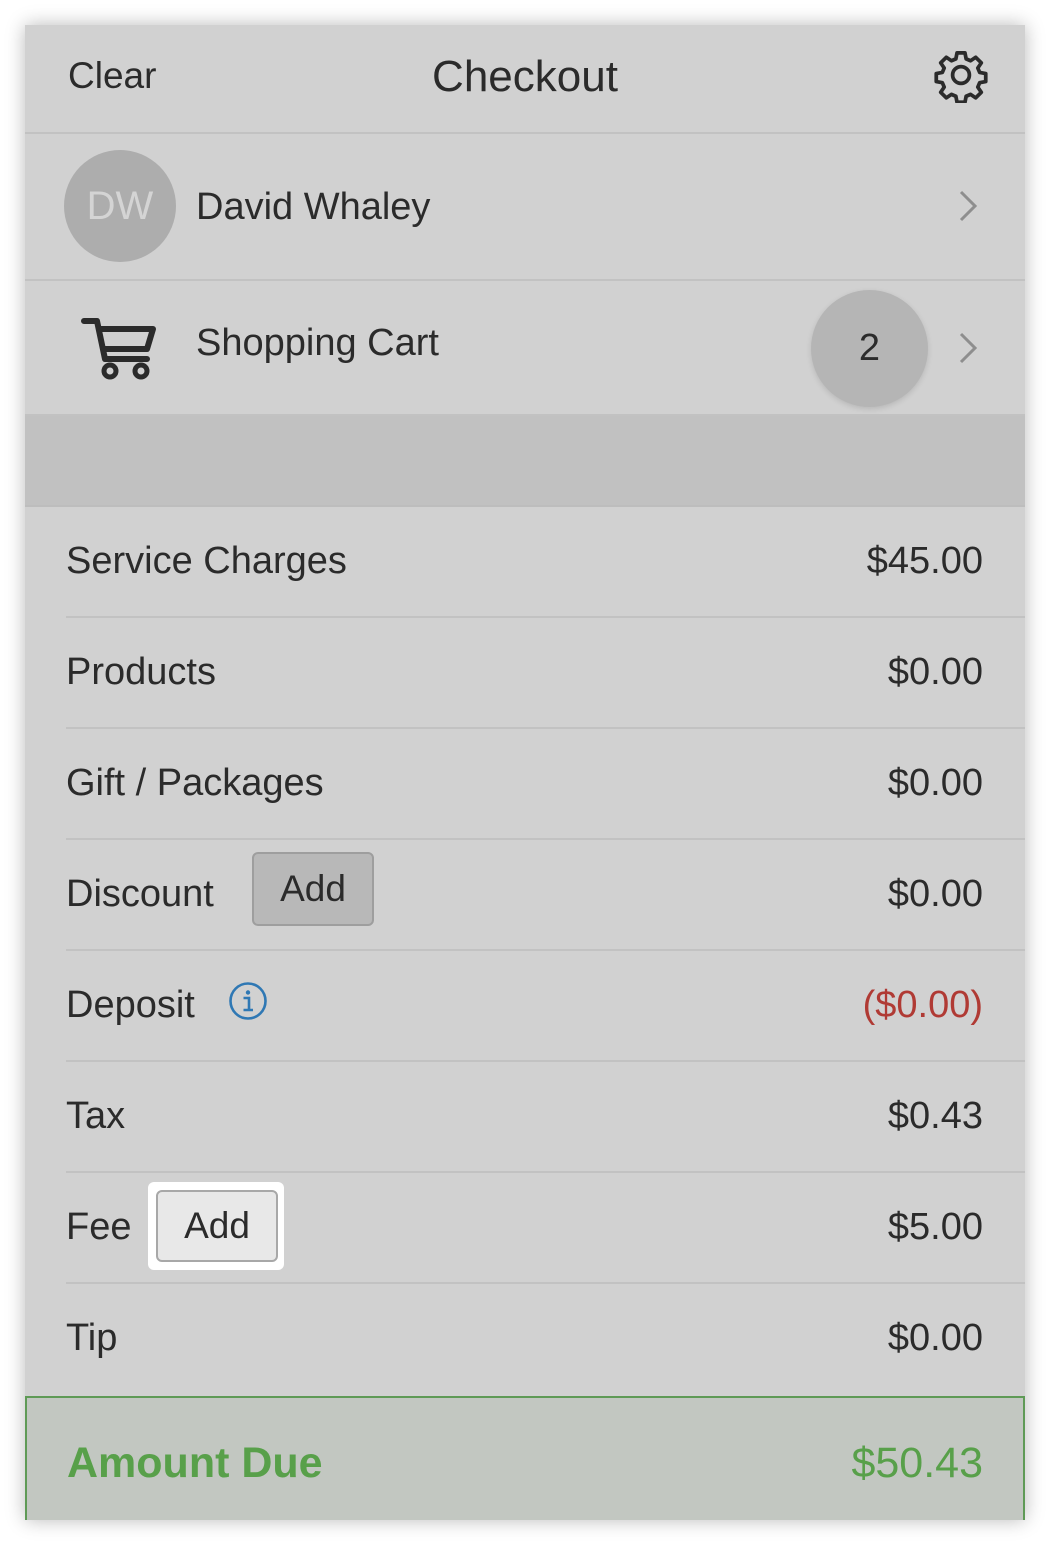 Image resolution: width=1050 pixels, height=1545 pixels. Describe the element at coordinates (195, 1463) in the screenshot. I see `amount-due-label: Amount Due` at that location.